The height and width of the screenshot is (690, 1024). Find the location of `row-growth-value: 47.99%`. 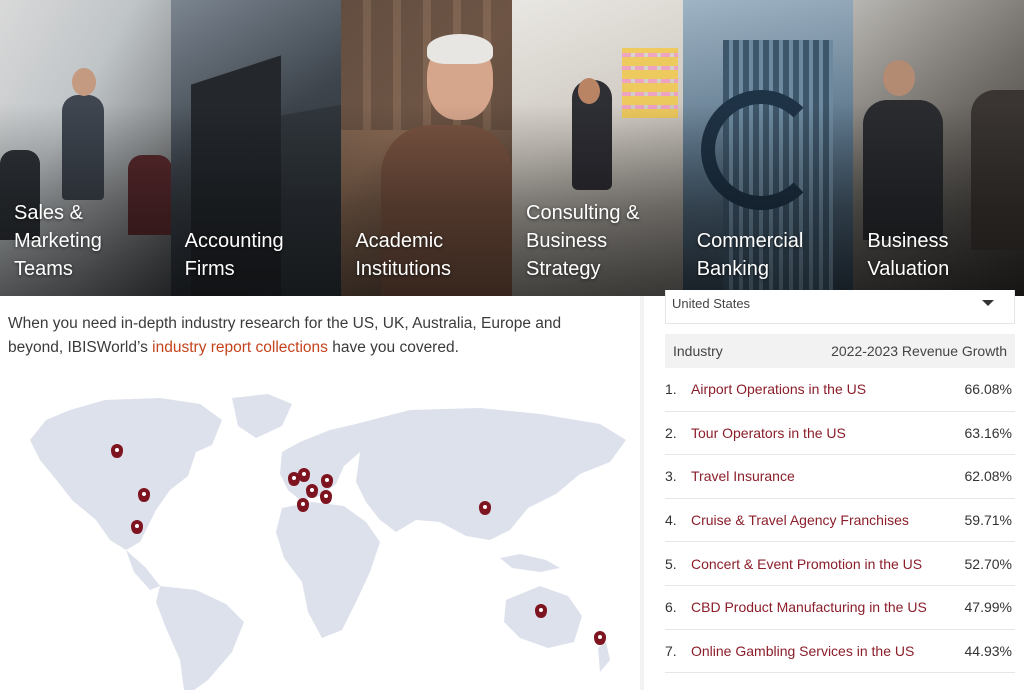

row-growth-value: 47.99% is located at coordinates (988, 607).